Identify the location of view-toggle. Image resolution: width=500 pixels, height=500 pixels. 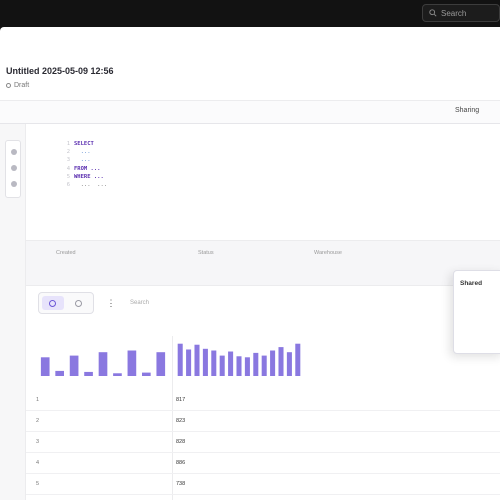
(66, 303).